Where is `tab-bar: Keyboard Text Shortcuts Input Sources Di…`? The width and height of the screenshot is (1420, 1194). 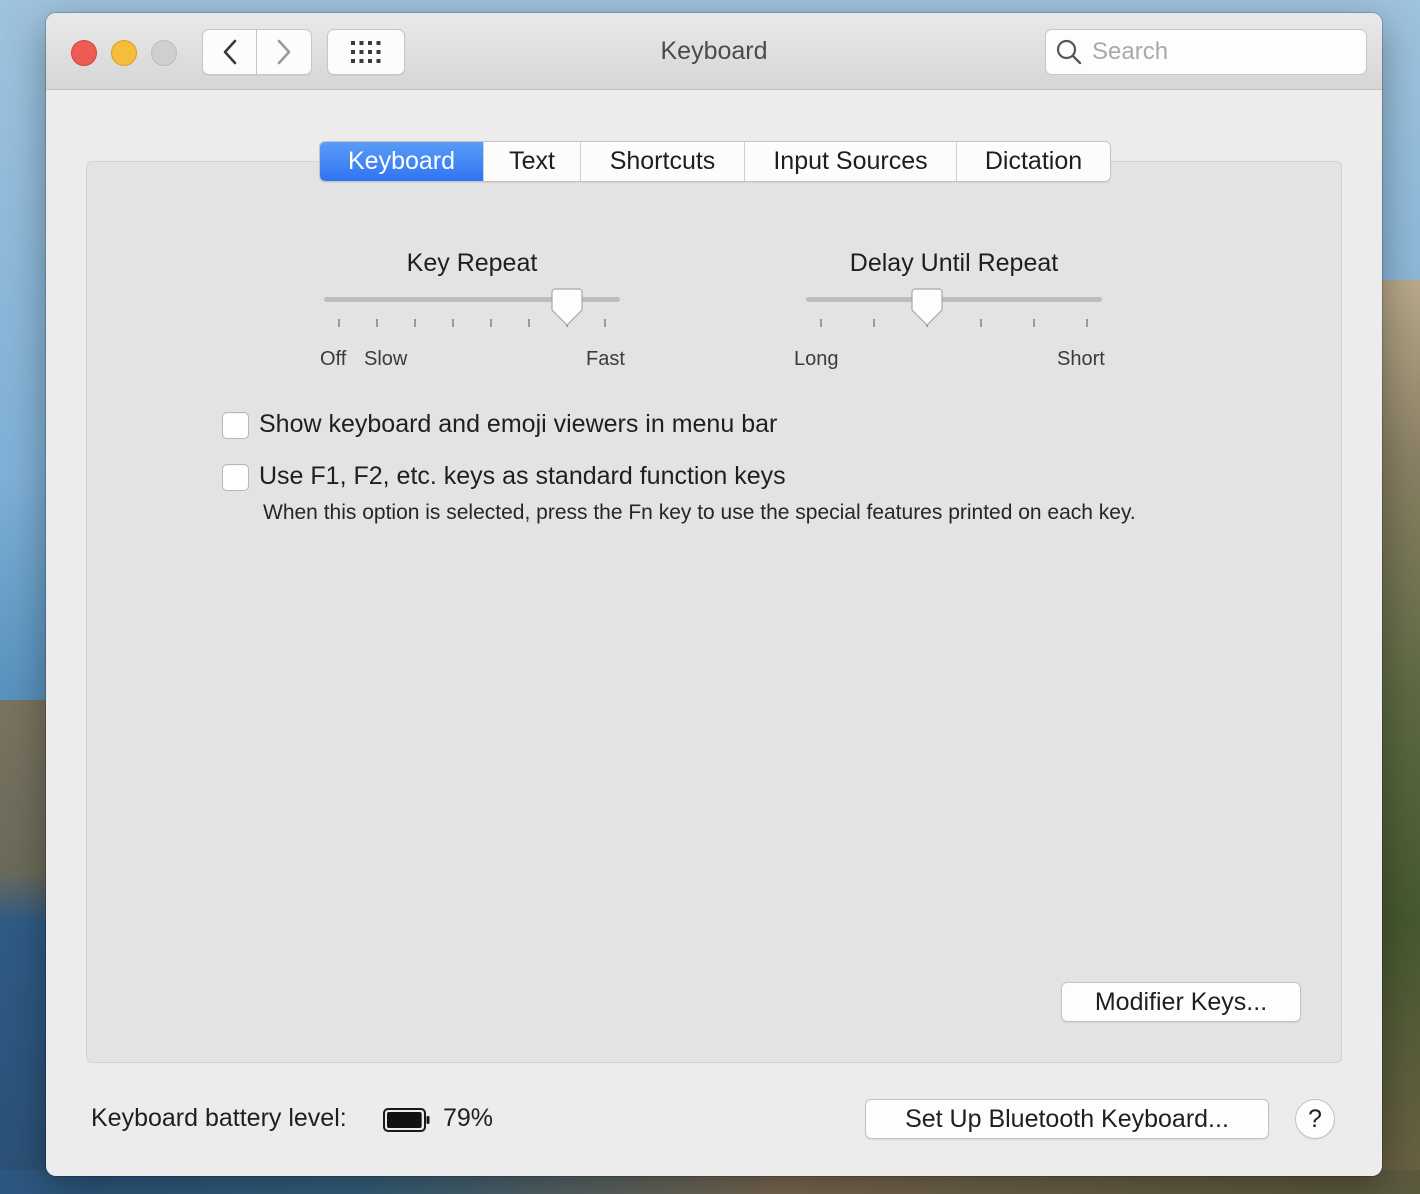
tab-bar: Keyboard Text Shortcuts Input Sources Di… is located at coordinates (715, 161).